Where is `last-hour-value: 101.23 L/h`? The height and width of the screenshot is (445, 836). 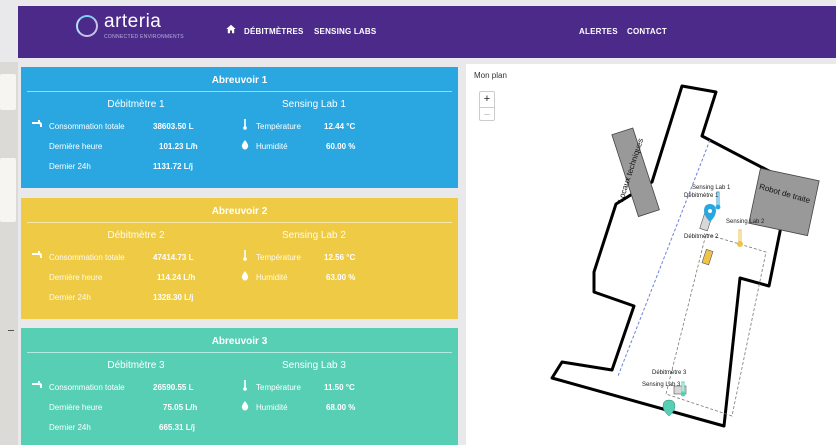
last-hour-value: 101.23 L/h is located at coordinates (178, 146).